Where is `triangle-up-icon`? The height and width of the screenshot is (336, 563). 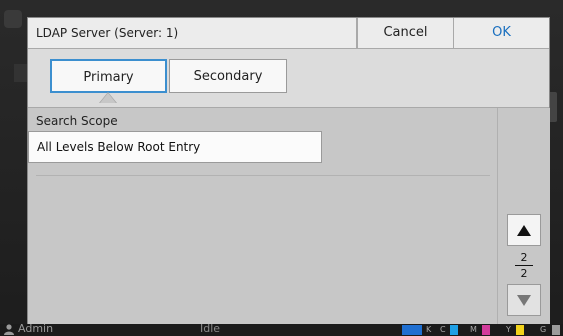 triangle-up-icon is located at coordinates (524, 230).